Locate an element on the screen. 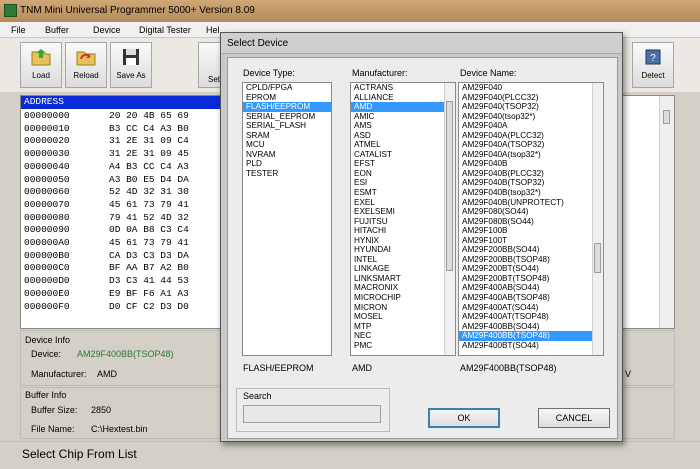 This screenshot has width=700, height=469. manufacturer-item: PMC is located at coordinates (403, 346).